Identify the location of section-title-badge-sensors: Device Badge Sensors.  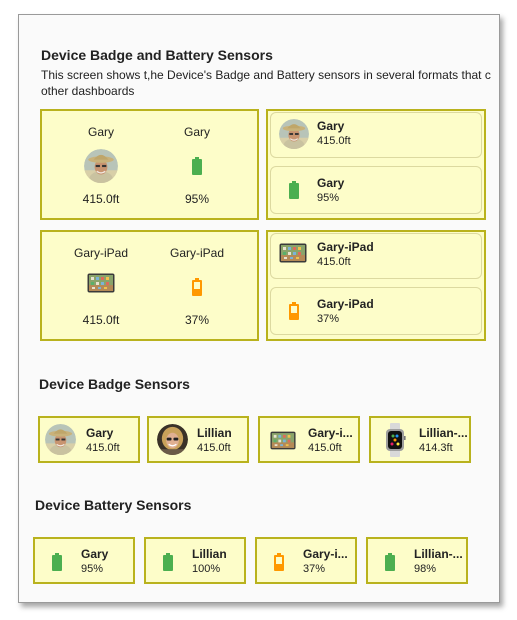
(114, 384).